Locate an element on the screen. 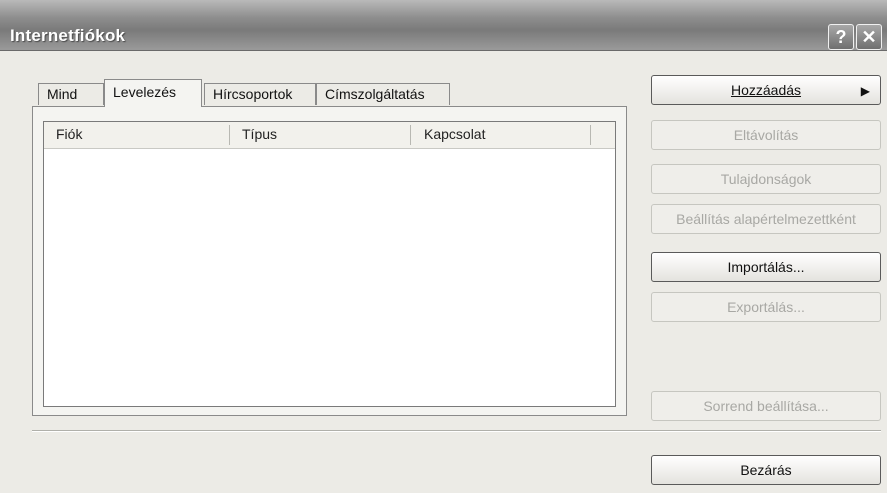 The width and height of the screenshot is (887, 493). tab-directory-service: Címszolgáltatás is located at coordinates (383, 94).